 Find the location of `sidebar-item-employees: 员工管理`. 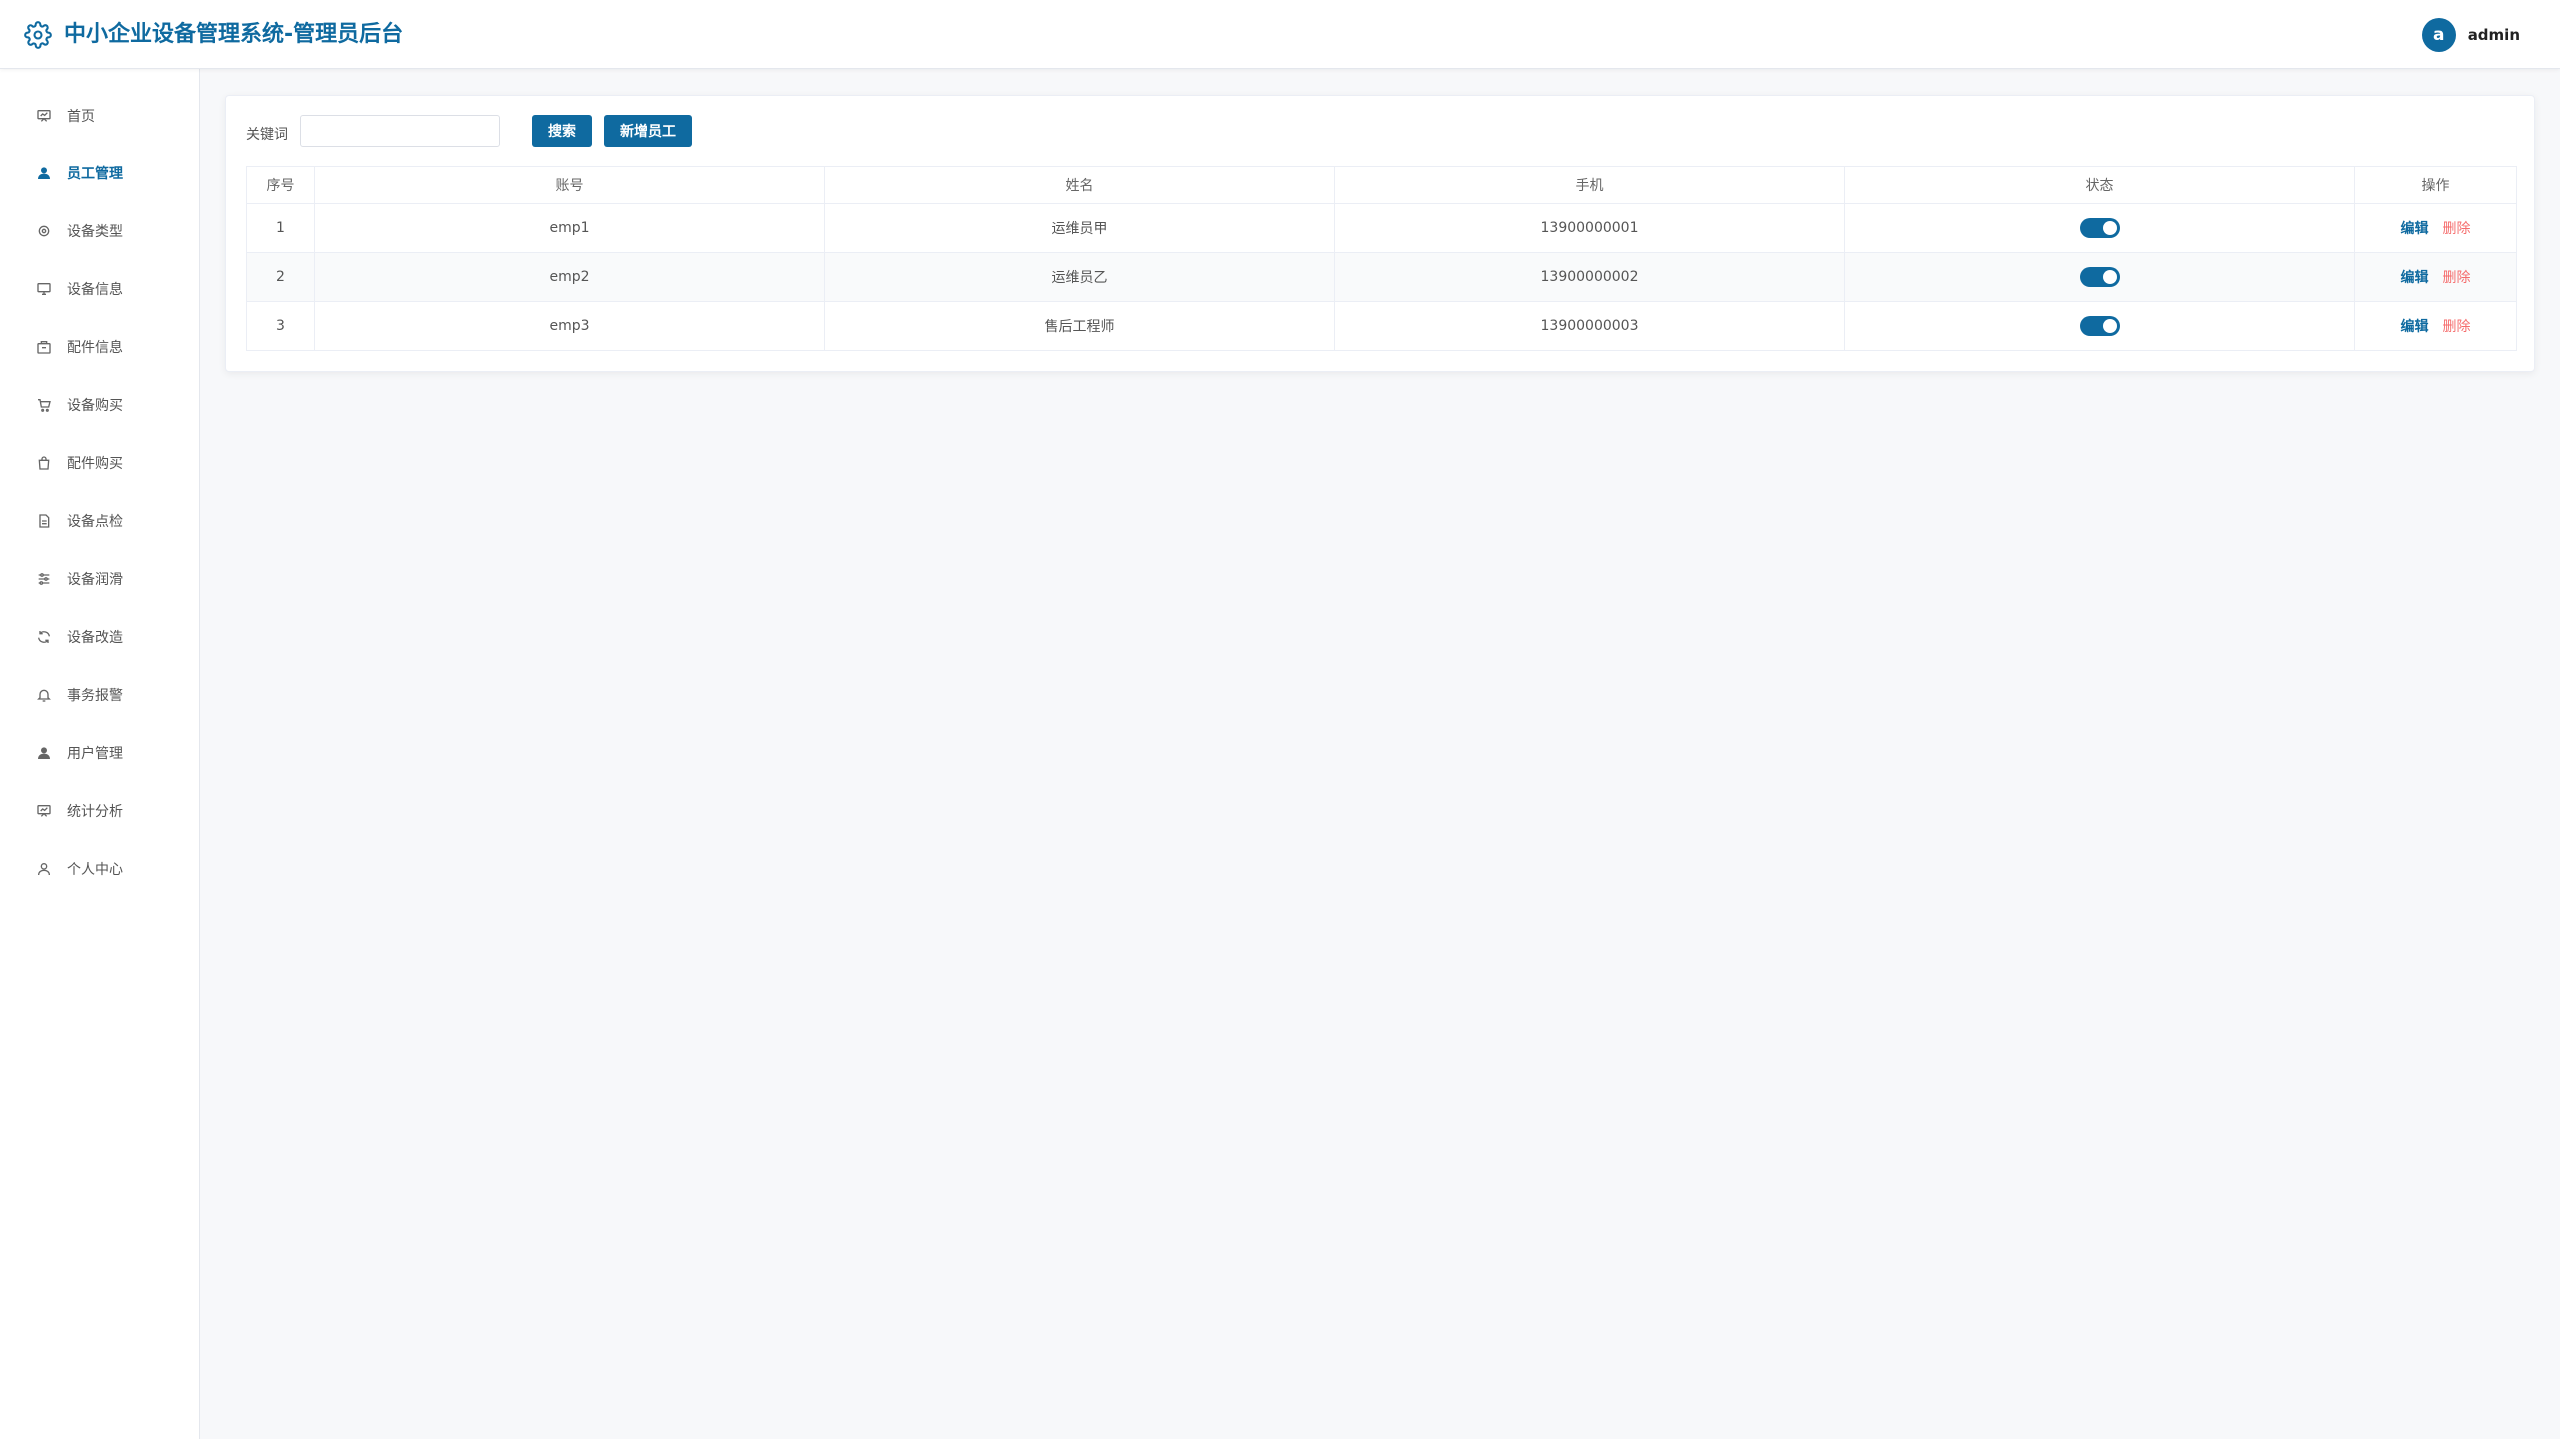

sidebar-item-employees: 员工管理 is located at coordinates (99, 173).